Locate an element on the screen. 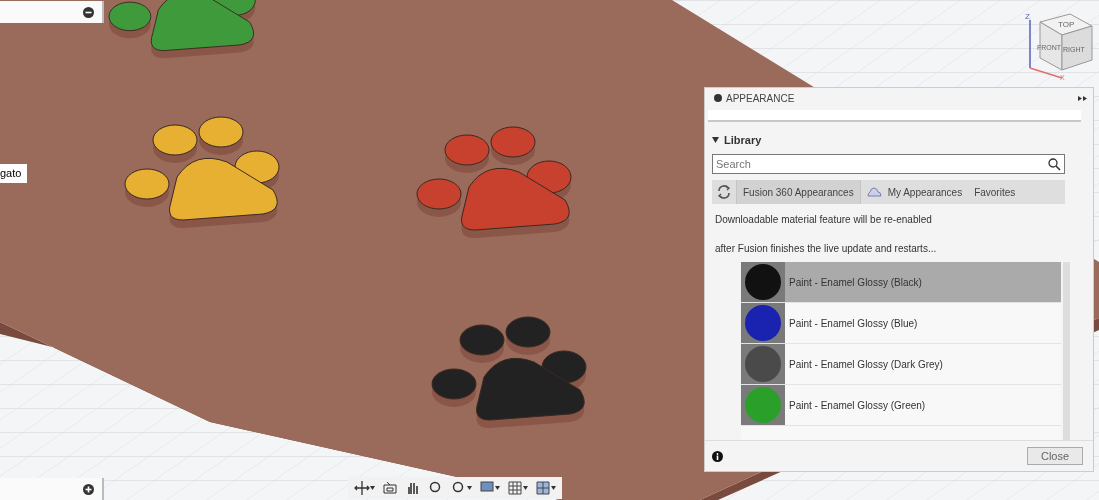  library-tab: My Appearances is located at coordinates (925, 192).